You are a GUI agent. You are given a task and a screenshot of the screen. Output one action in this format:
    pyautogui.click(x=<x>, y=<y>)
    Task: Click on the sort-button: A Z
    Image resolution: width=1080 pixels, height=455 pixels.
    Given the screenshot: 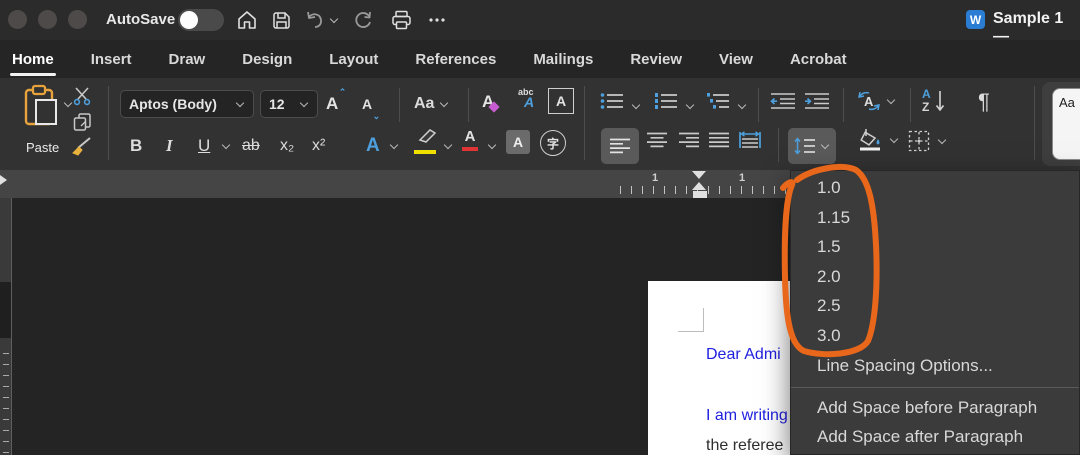 What is the action you would take?
    pyautogui.click(x=933, y=101)
    